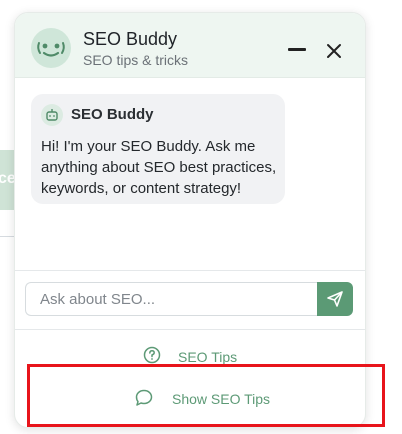 This screenshot has width=402, height=434. I want to click on minimize-icon, so click(297, 49).